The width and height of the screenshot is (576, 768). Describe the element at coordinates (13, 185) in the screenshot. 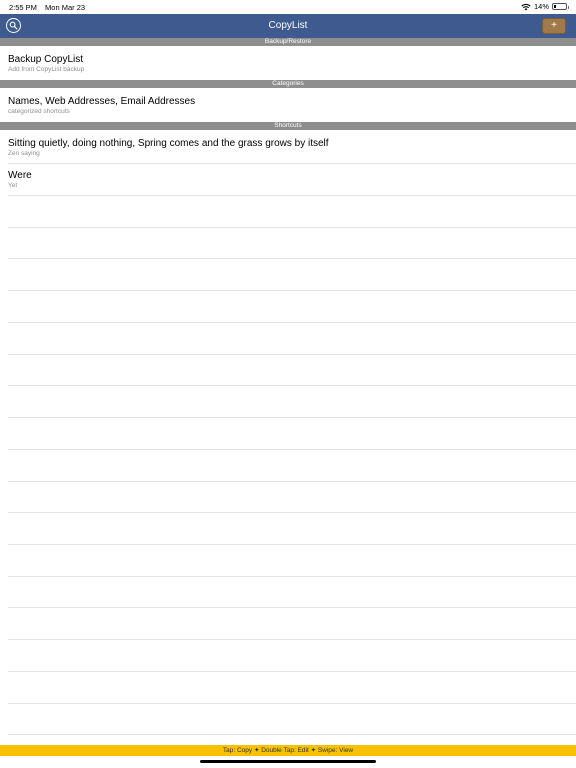

I see `list-item-subtitle: Yet` at that location.